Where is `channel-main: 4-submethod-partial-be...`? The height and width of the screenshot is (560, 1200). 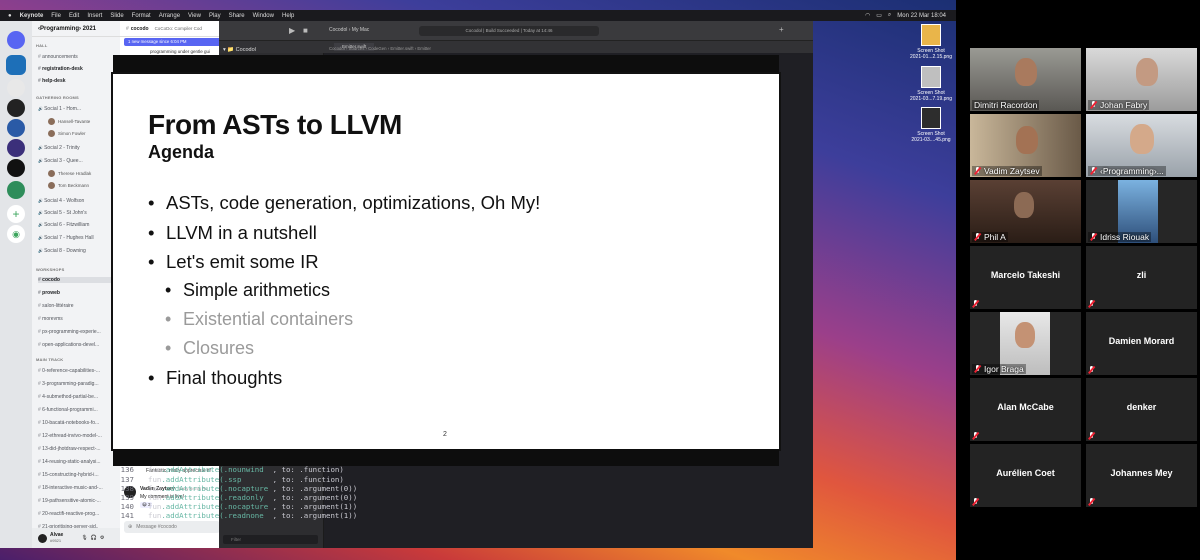
channel-main: 4-submethod-partial-be... is located at coordinates (78, 397).